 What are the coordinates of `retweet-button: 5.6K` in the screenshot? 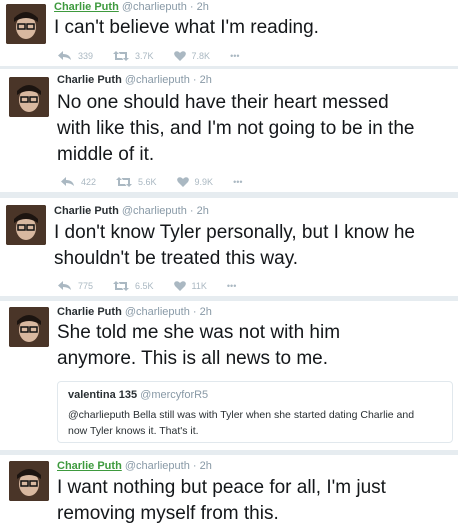 It's located at (136, 182).